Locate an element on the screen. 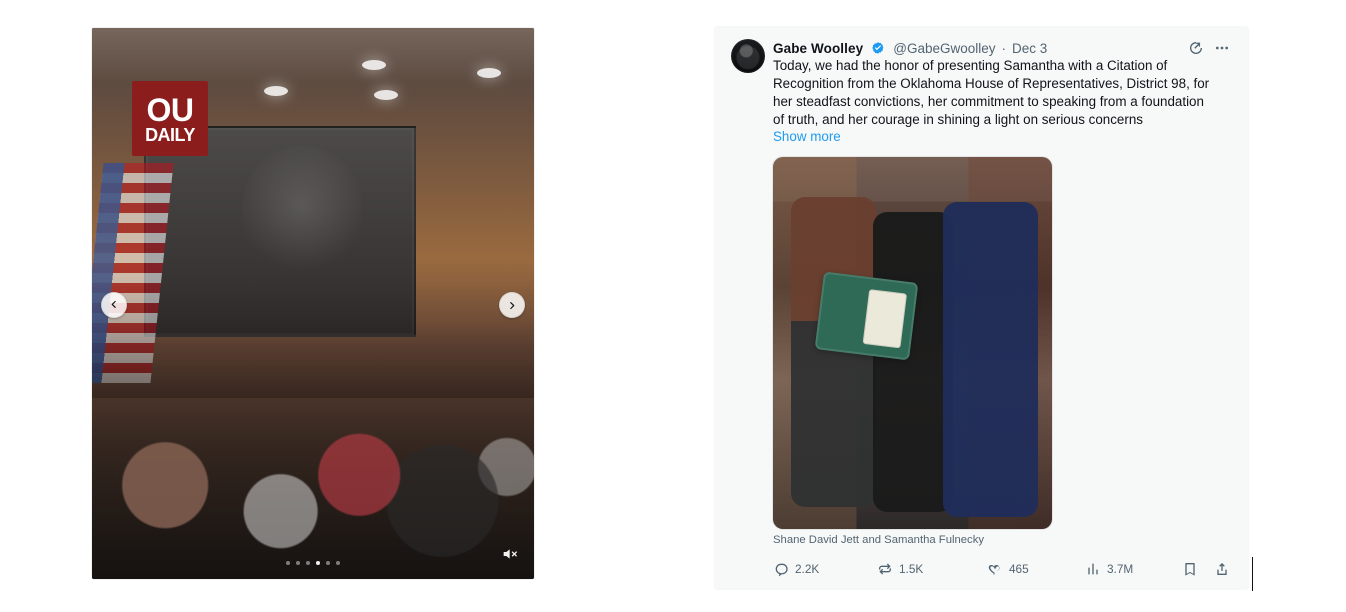 The height and width of the screenshot is (612, 1346). certificate is located at coordinates (866, 316).